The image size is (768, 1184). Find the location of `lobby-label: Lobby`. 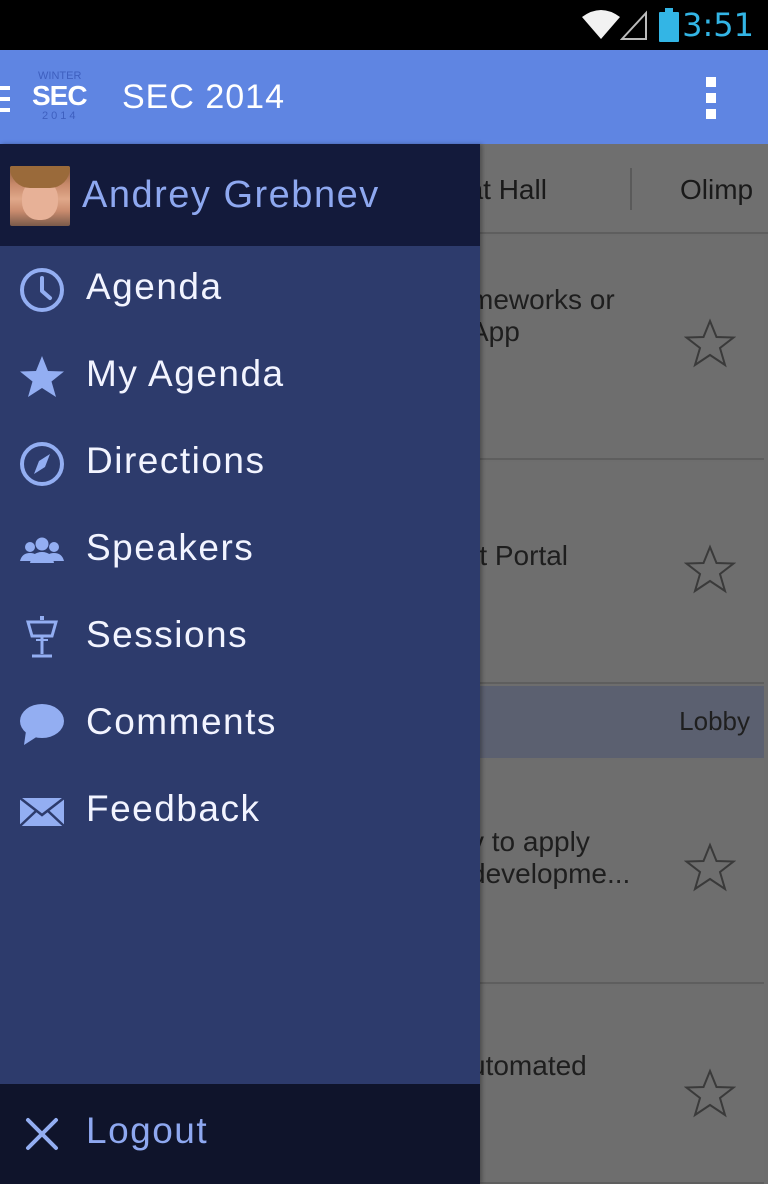

lobby-label: Lobby is located at coordinates (714, 721).